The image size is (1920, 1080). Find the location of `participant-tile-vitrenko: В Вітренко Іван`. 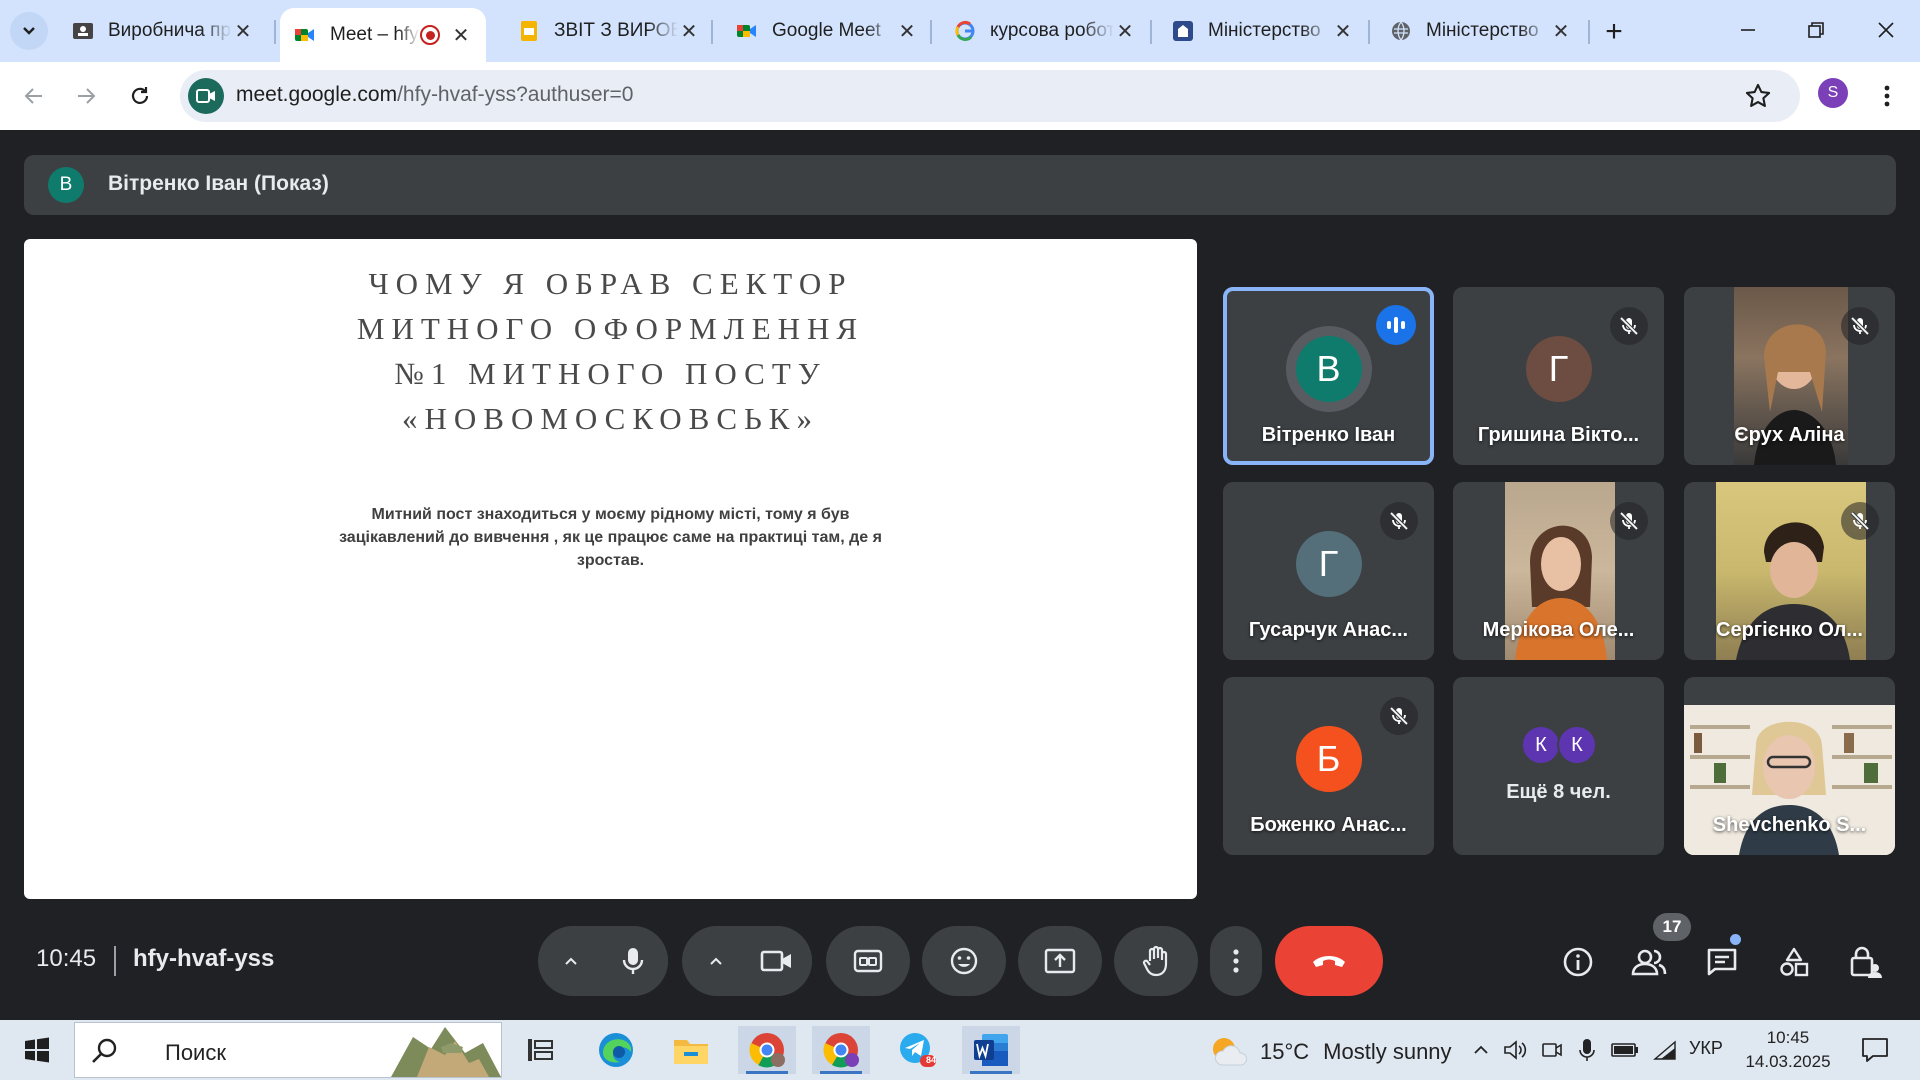

participant-tile-vitrenko: В Вітренко Іван is located at coordinates (1328, 376).